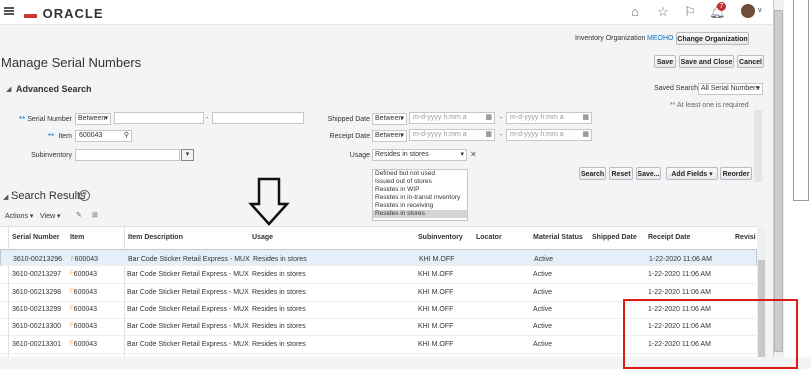 The height and width of the screenshot is (369, 811). I want to click on usage-option: Defined but not used, so click(420, 174).